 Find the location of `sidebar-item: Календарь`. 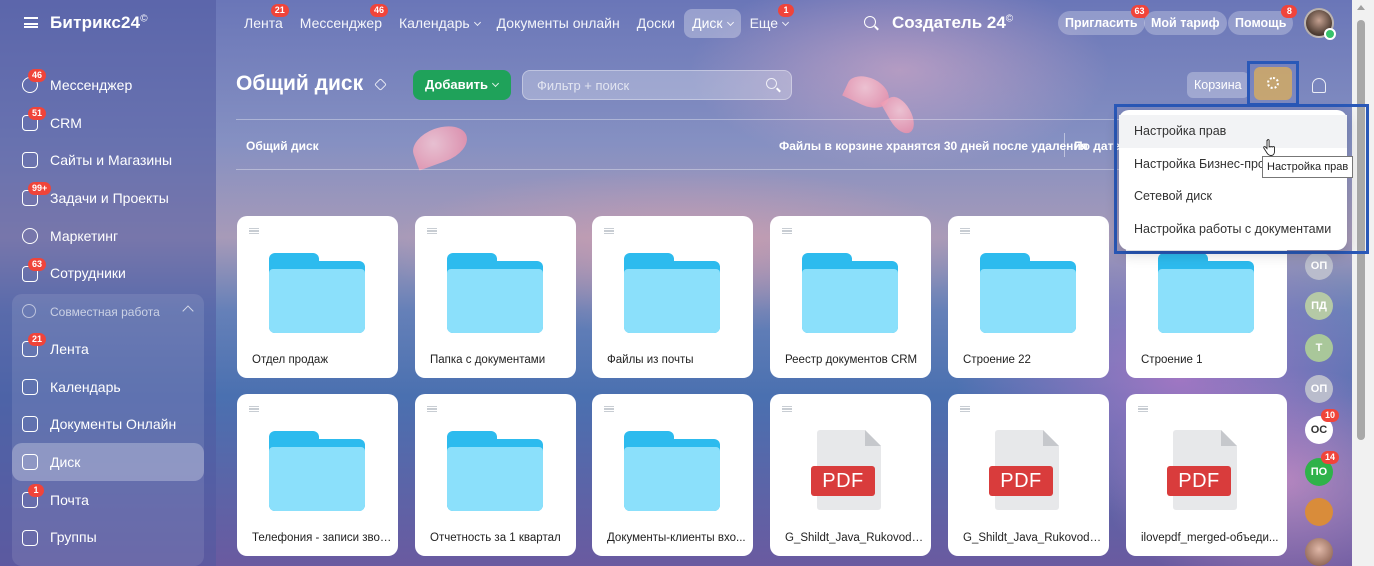

sidebar-item: Календарь is located at coordinates (108, 387).